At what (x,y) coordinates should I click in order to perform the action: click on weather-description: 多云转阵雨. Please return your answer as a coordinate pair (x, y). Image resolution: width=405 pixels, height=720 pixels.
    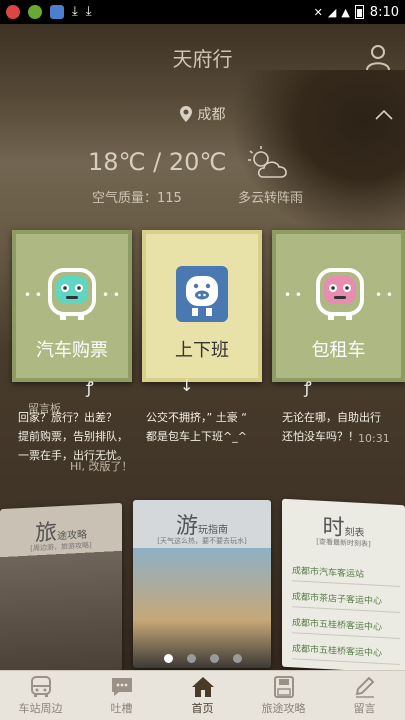
    Looking at the image, I should click on (271, 198).